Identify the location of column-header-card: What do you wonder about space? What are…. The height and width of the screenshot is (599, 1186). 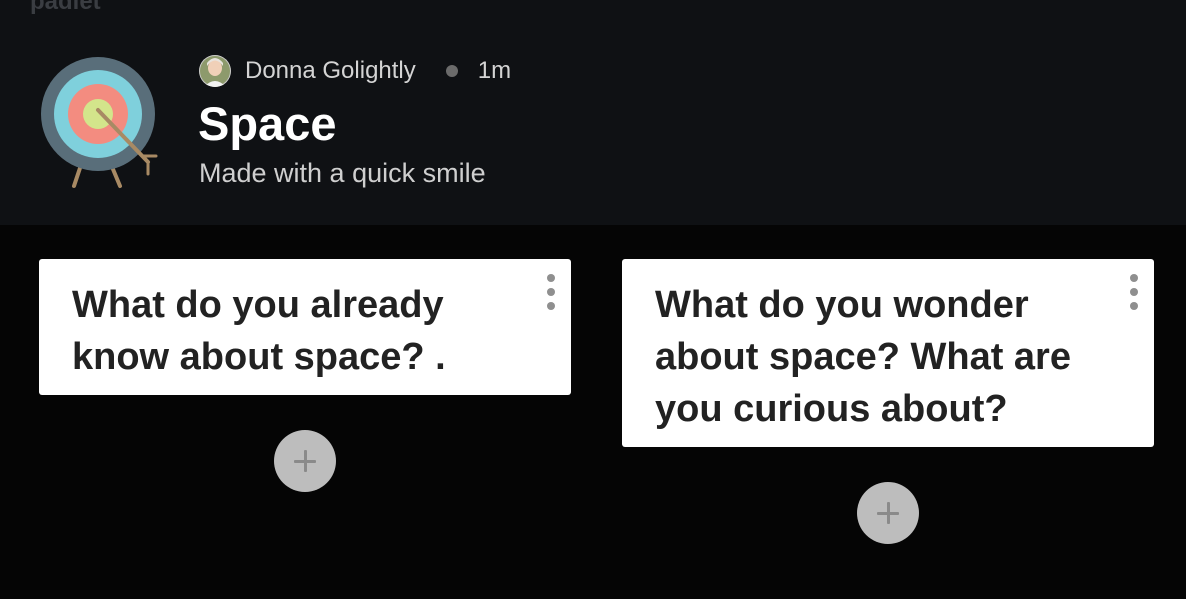
(888, 353).